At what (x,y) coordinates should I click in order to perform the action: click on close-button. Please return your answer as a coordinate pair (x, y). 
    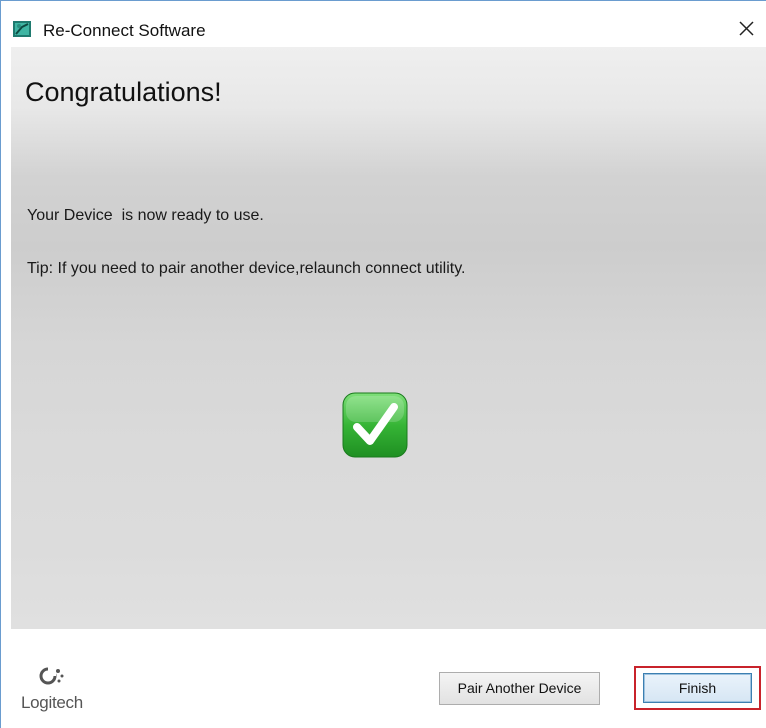
    Looking at the image, I should click on (747, 29).